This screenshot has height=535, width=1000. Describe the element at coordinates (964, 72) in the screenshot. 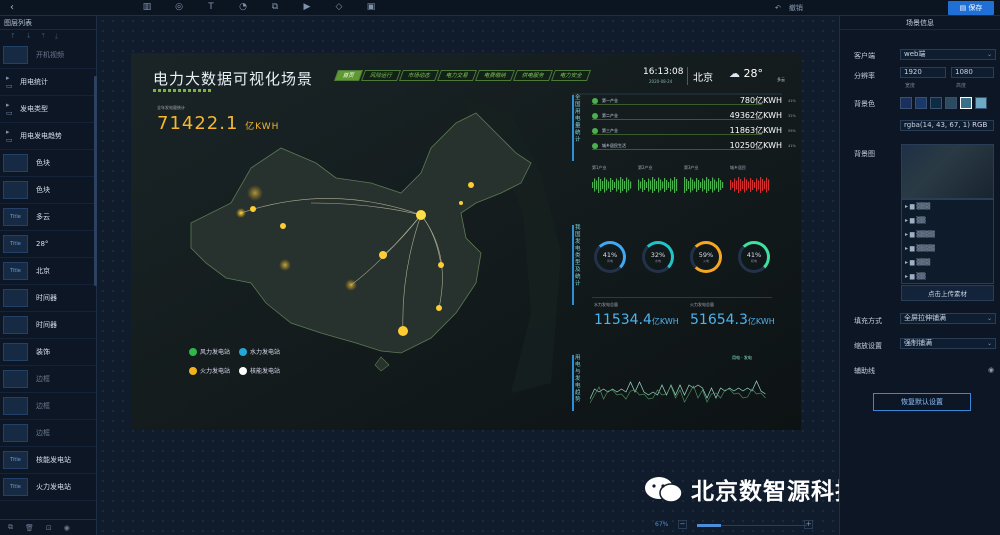

I see `height-value: 1080` at that location.